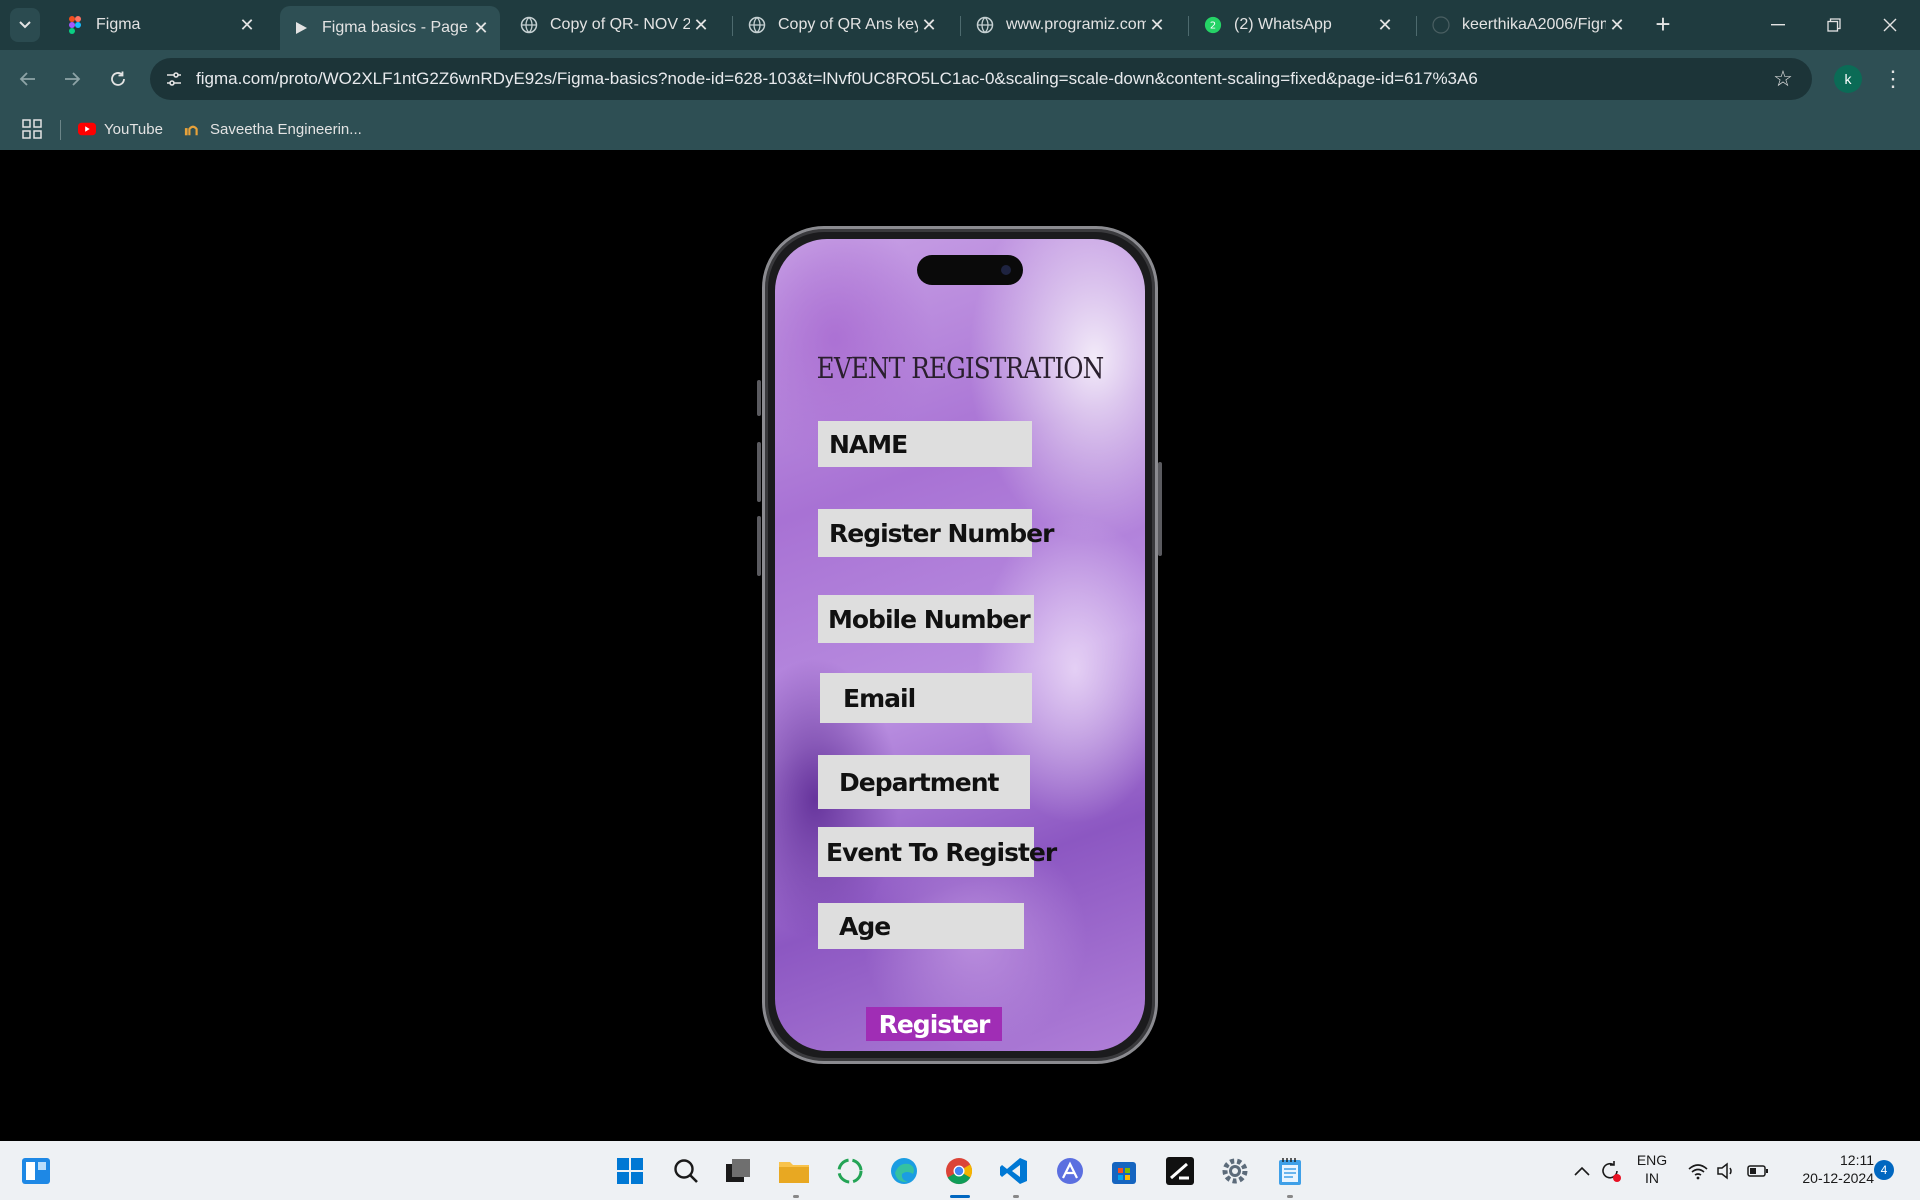 This screenshot has height=1200, width=1920. Describe the element at coordinates (686, 1171) in the screenshot. I see `search-icon` at that location.